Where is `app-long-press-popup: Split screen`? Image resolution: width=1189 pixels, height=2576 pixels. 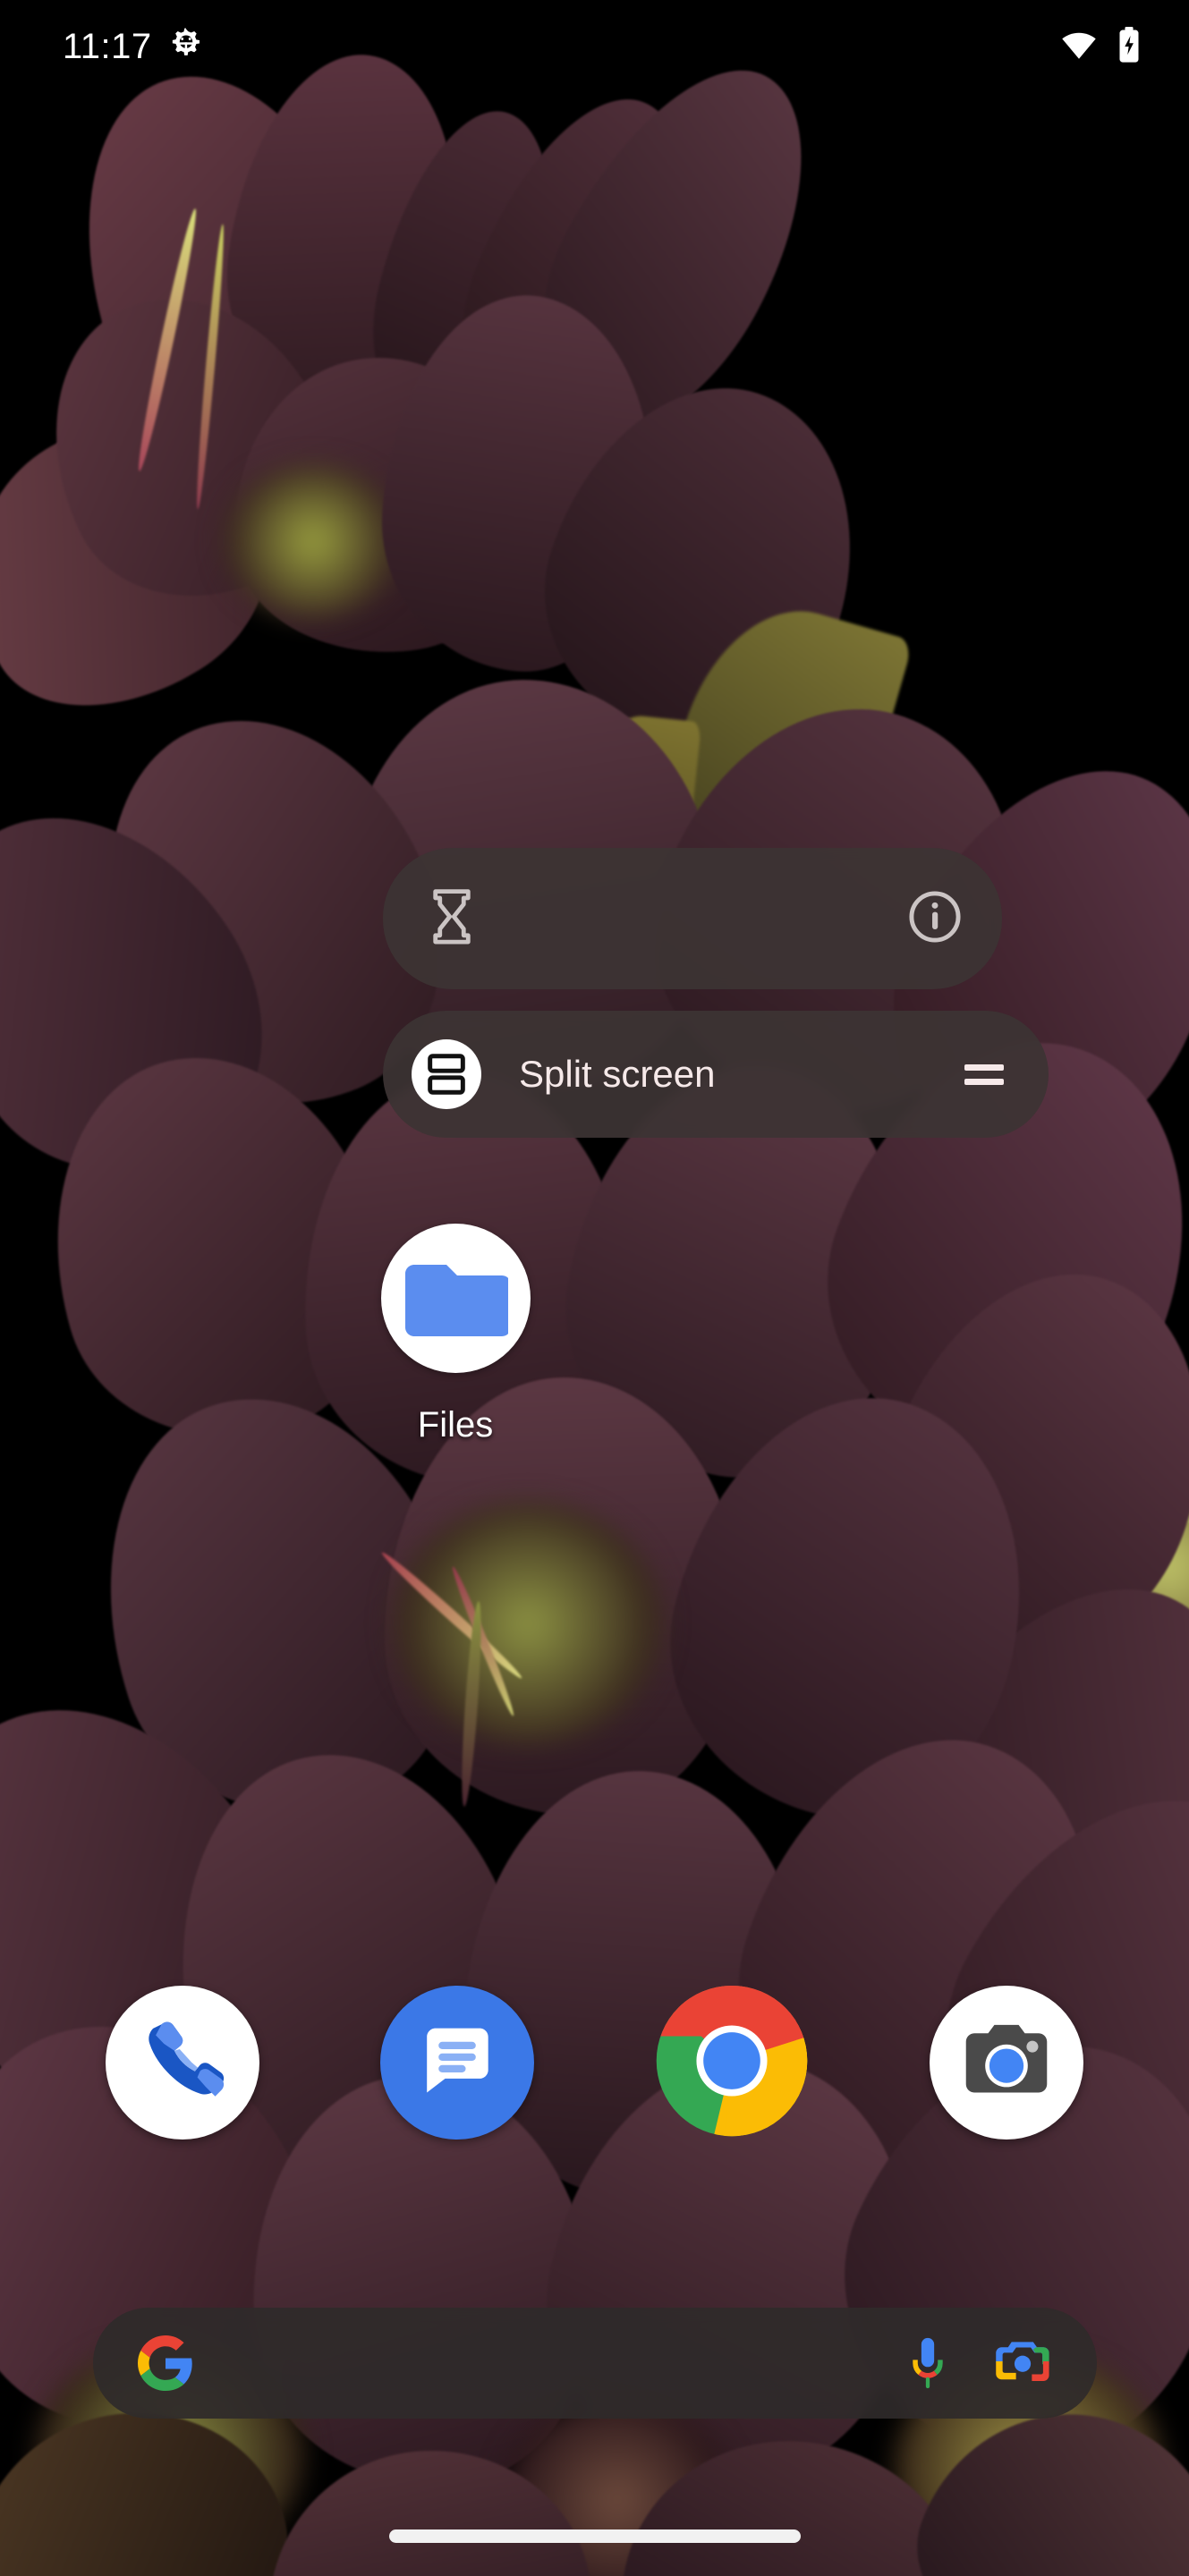
app-long-press-popup: Split screen is located at coordinates (716, 993).